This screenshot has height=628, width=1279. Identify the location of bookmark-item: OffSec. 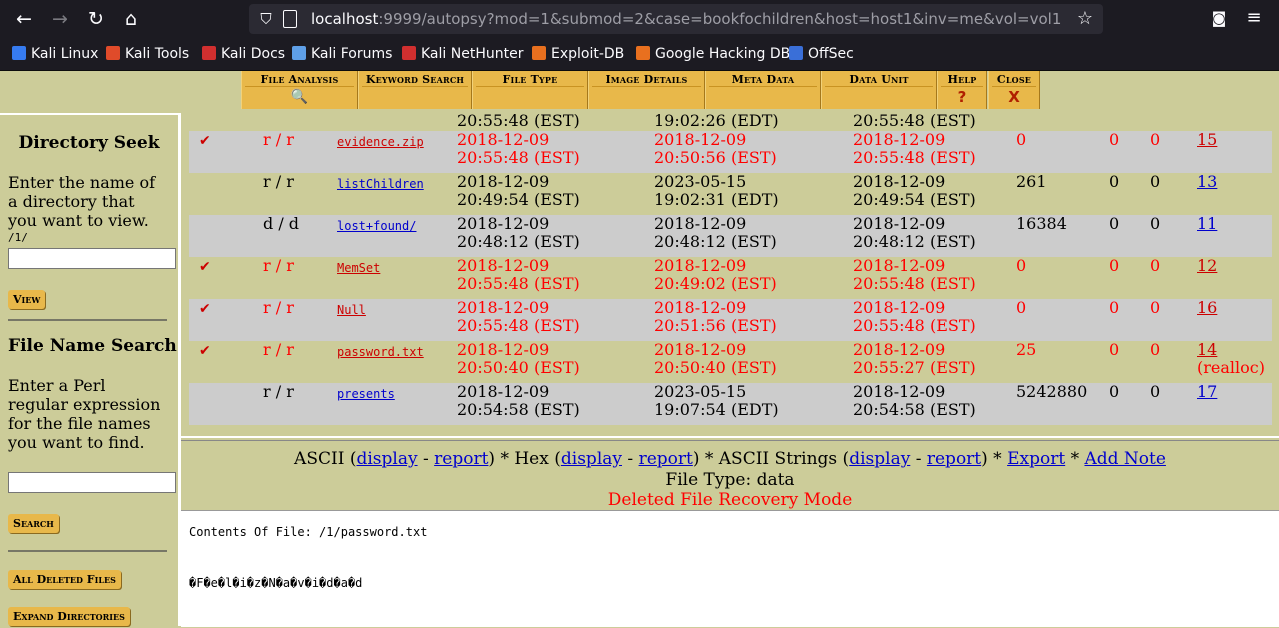
(821, 54).